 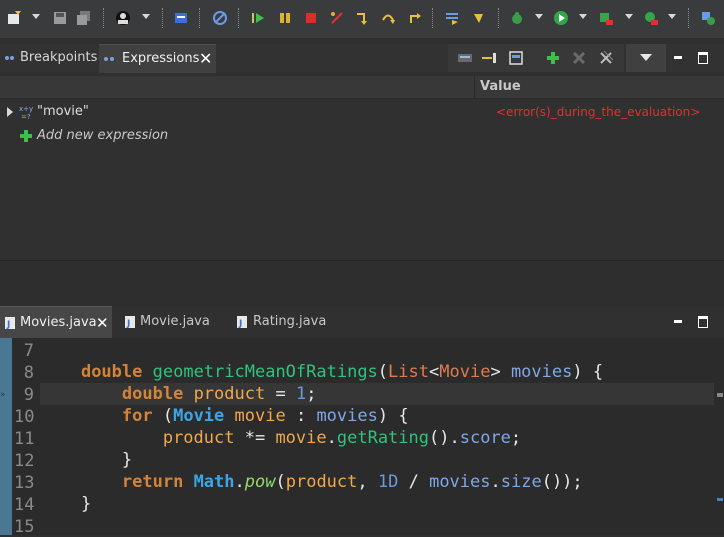 What do you see at coordinates (10, 112) in the screenshot?
I see `expand-arrow-icon` at bounding box center [10, 112].